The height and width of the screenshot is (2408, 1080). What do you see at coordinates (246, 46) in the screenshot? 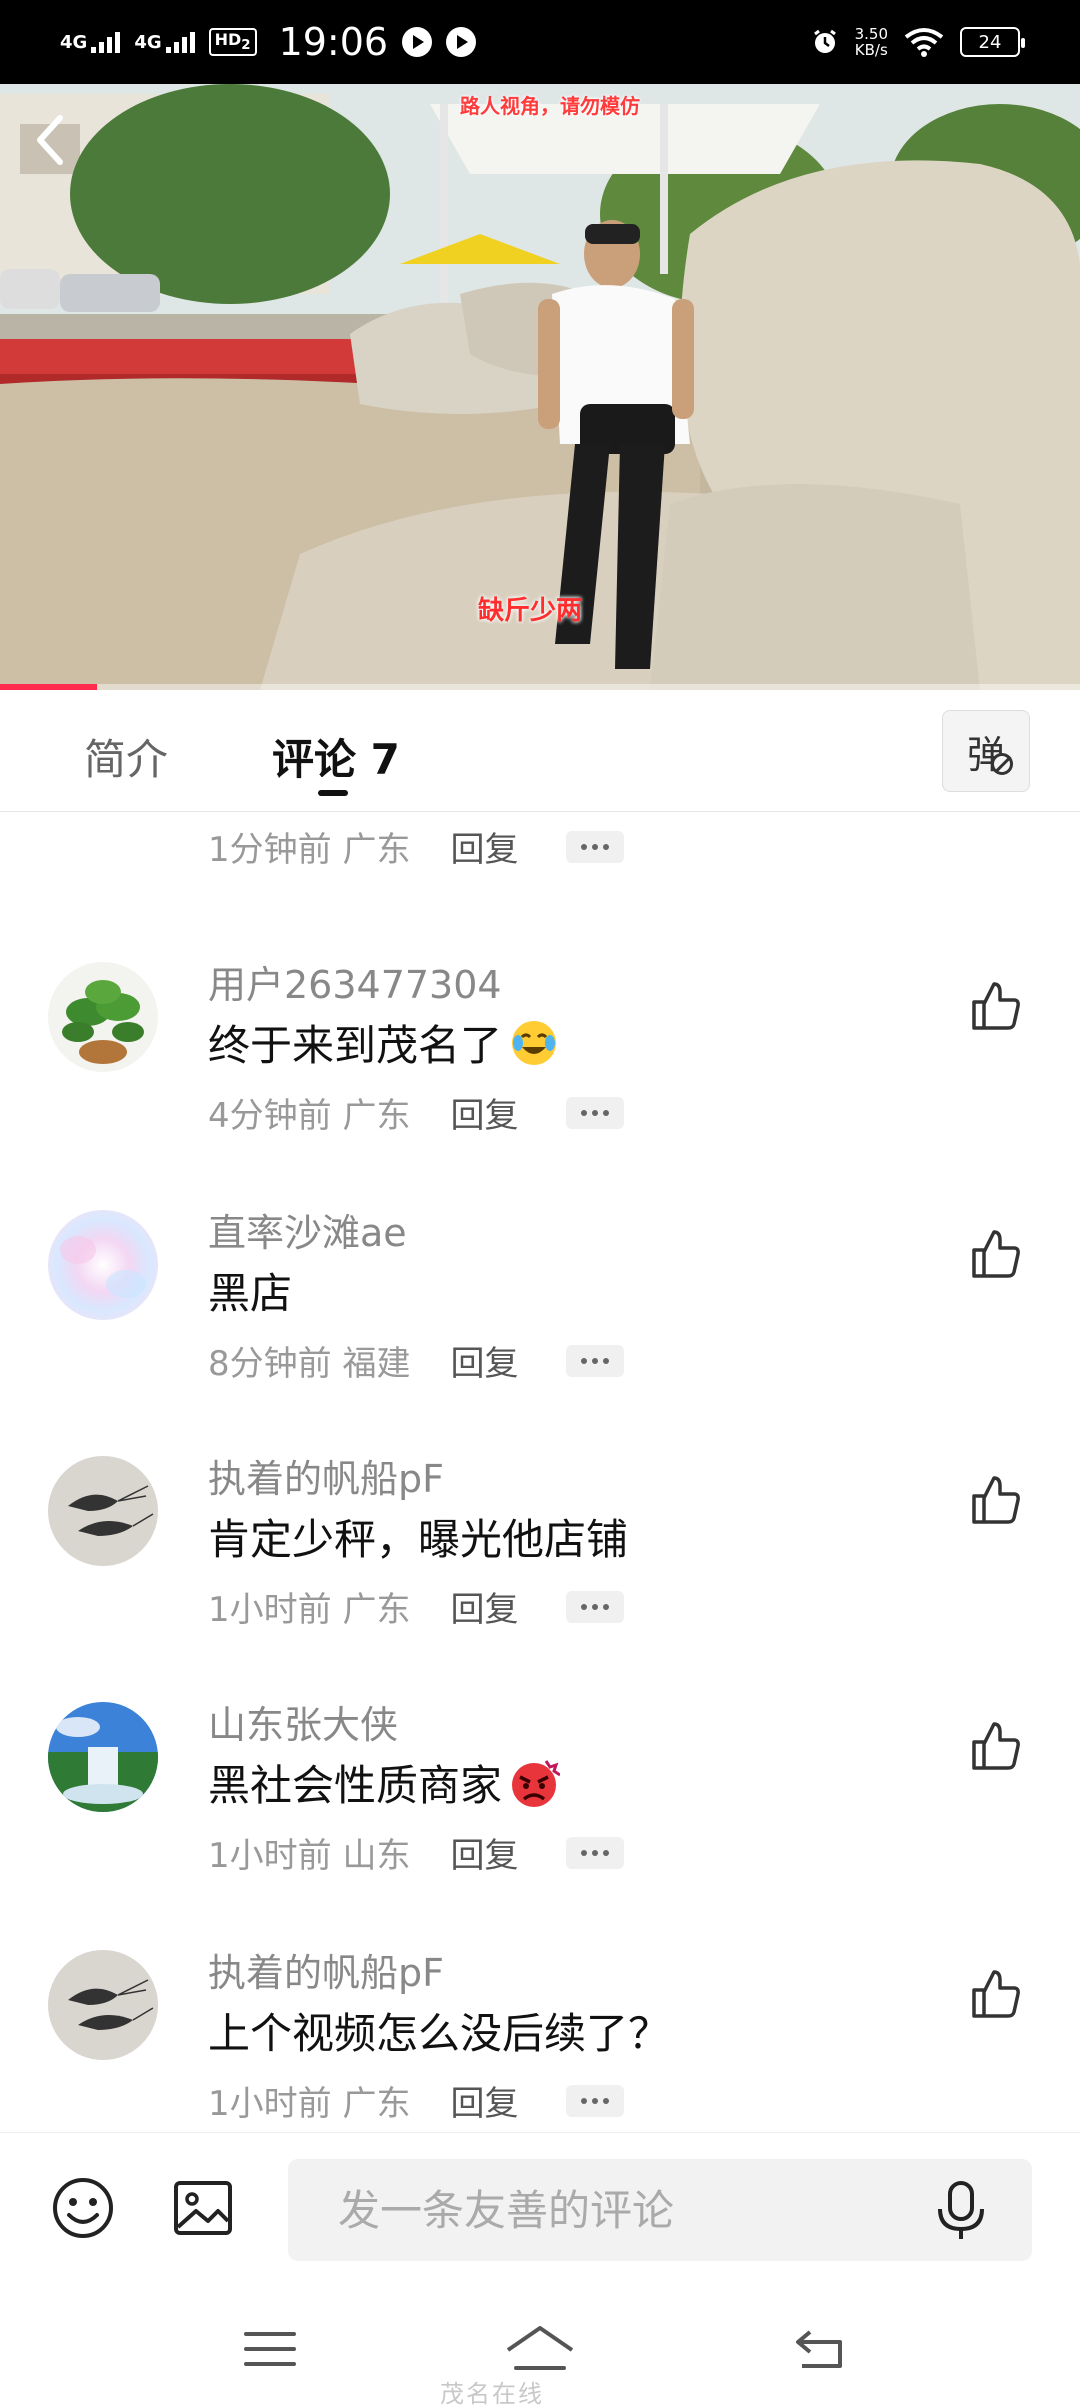
I see `hd-sub: 2` at bounding box center [246, 46].